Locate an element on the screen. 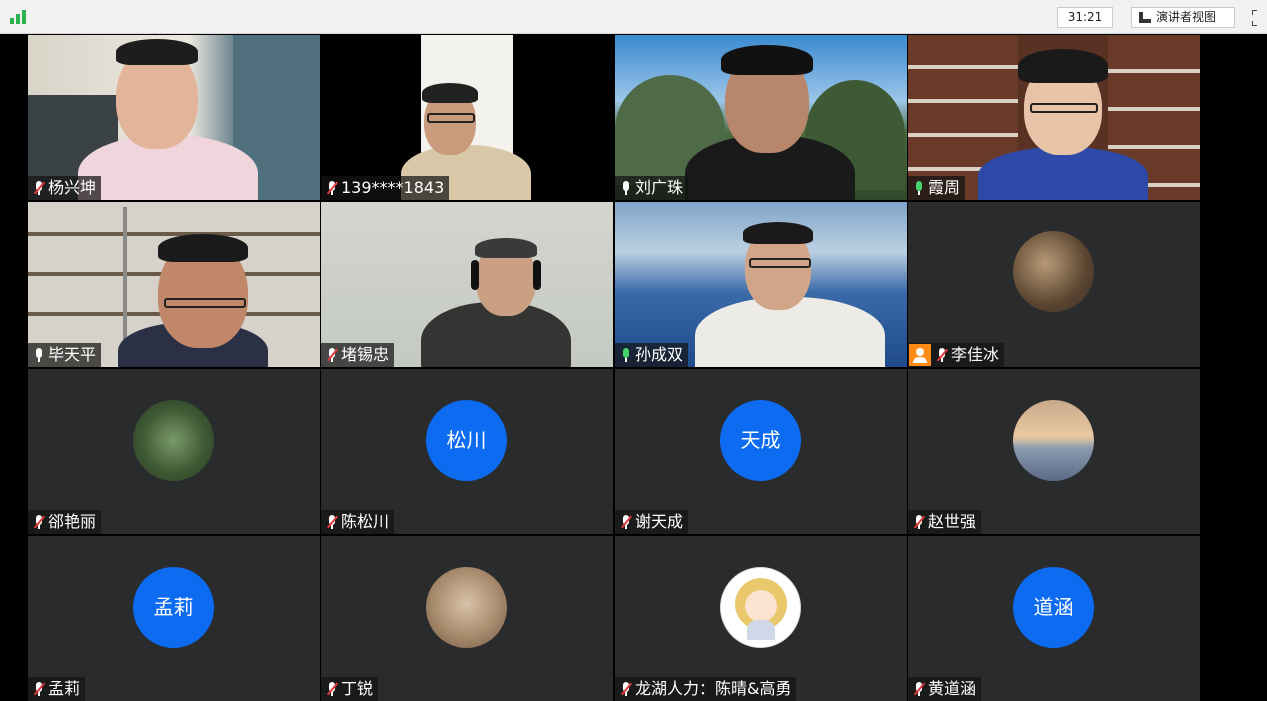 The image size is (1267, 701). participant-name-tag: 龙湖人力：陈晴&高勇 is located at coordinates (706, 689).